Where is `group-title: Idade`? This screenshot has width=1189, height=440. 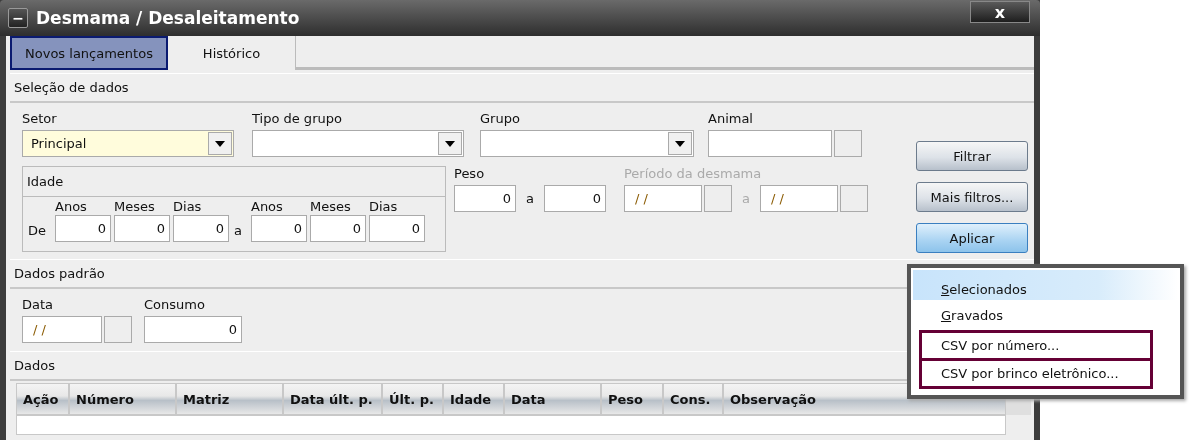 group-title: Idade is located at coordinates (234, 182).